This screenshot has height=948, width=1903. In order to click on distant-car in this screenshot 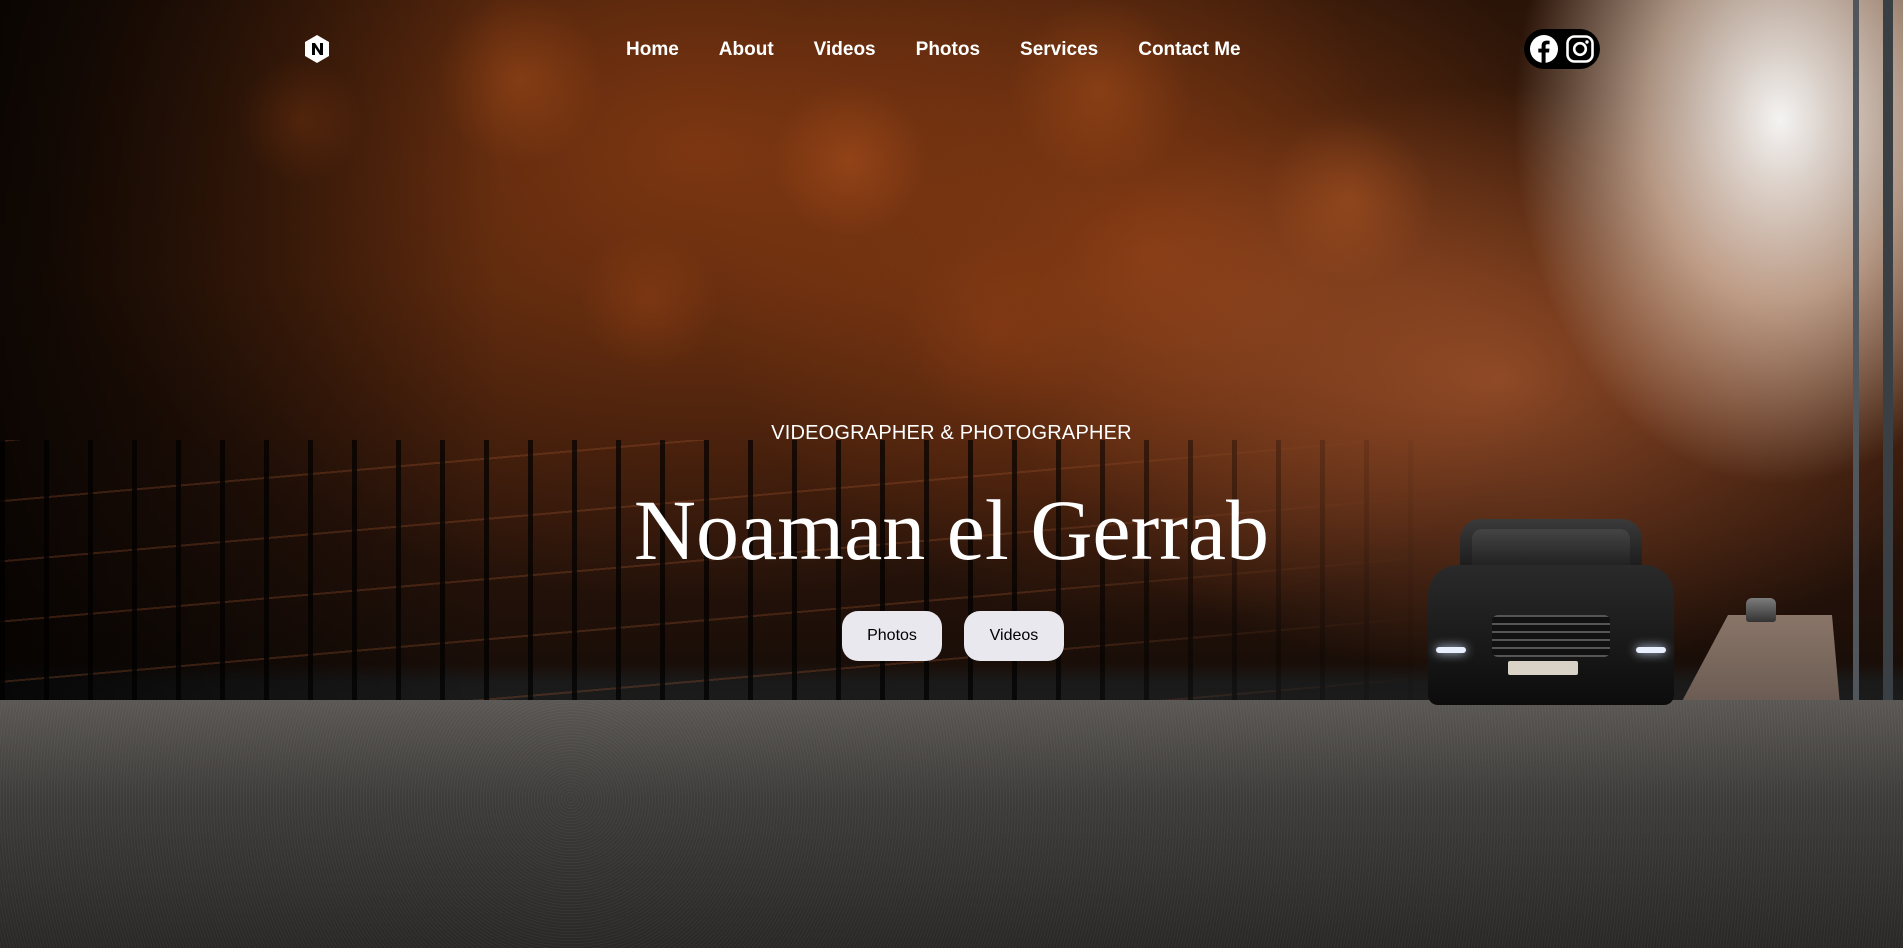, I will do `click(1761, 610)`.